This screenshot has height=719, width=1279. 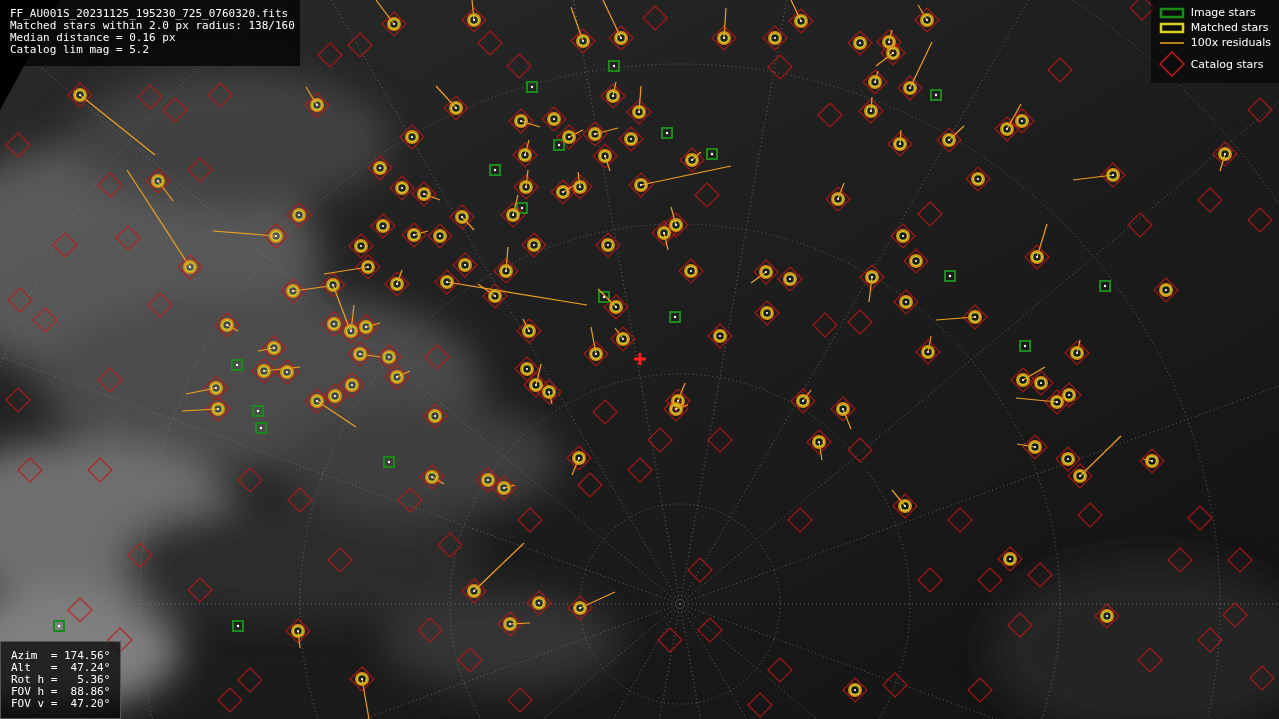 I want to click on pointing-text: Rot h = 5.36°, so click(x=61, y=680).